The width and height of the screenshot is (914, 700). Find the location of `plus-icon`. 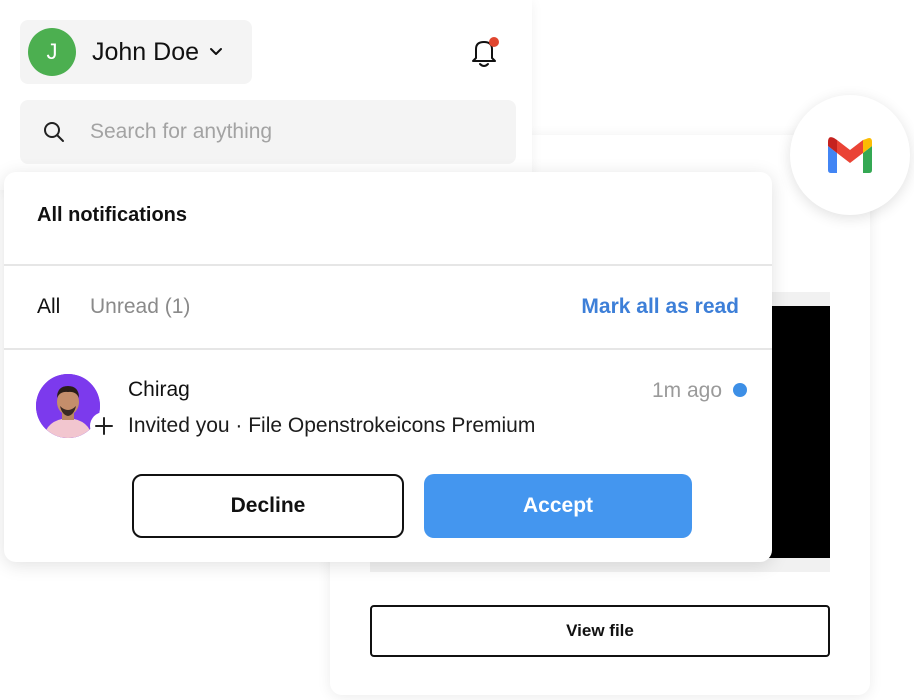

plus-icon is located at coordinates (104, 426).